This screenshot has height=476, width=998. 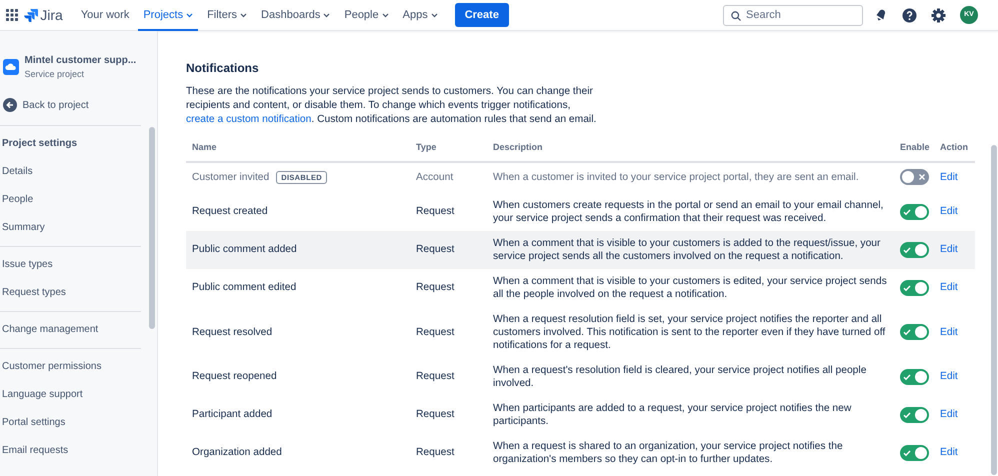 I want to click on notification-name: Participant added, so click(x=232, y=414).